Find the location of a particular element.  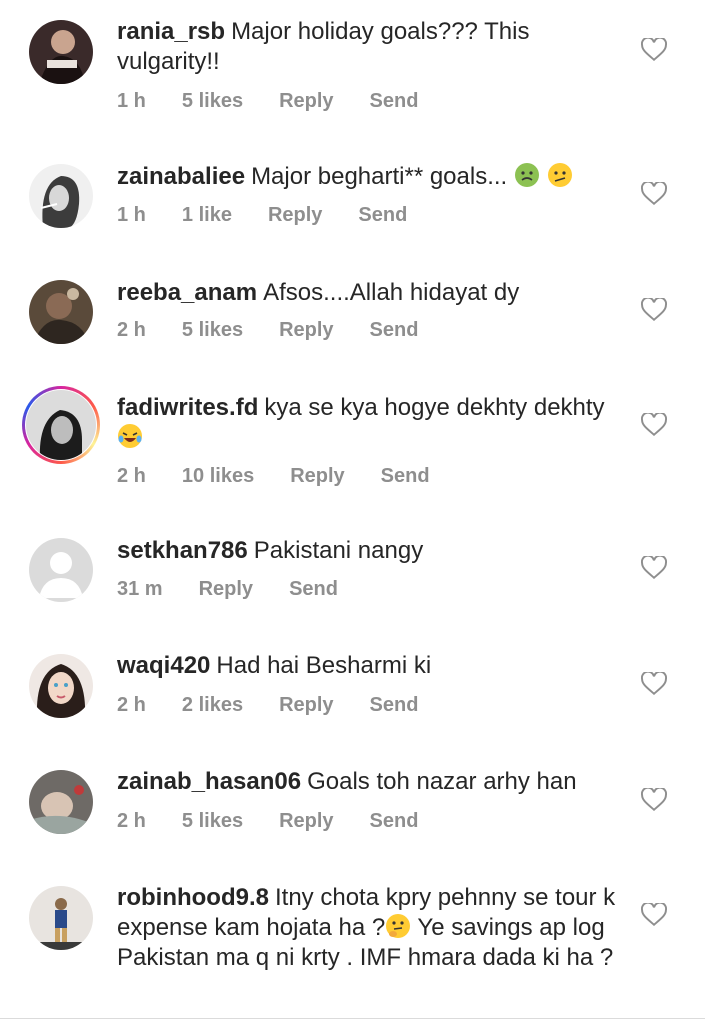

username: reeba_anam is located at coordinates (187, 292).